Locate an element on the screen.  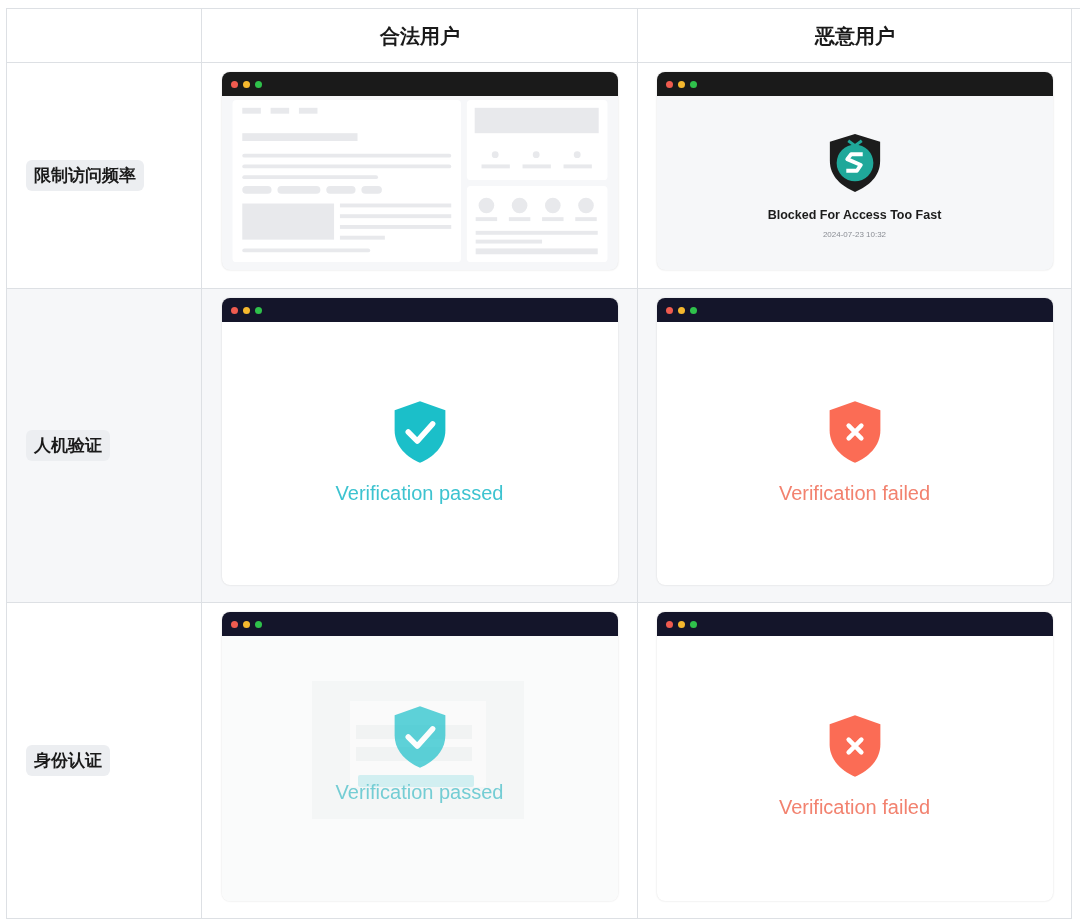
row-label: 限制访问频率 is located at coordinates (85, 175).